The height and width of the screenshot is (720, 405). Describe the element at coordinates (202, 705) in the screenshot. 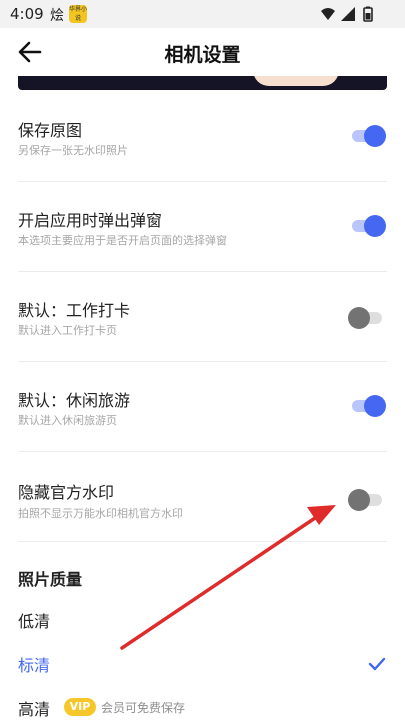

I see `quality-option-high: 高清 VIP 会员可免费保存` at that location.